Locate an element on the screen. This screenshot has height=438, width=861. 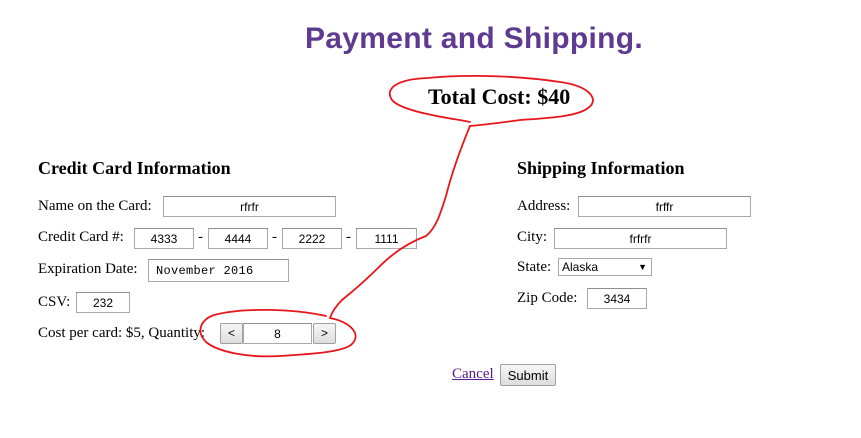
increment-button: > is located at coordinates (324, 333).